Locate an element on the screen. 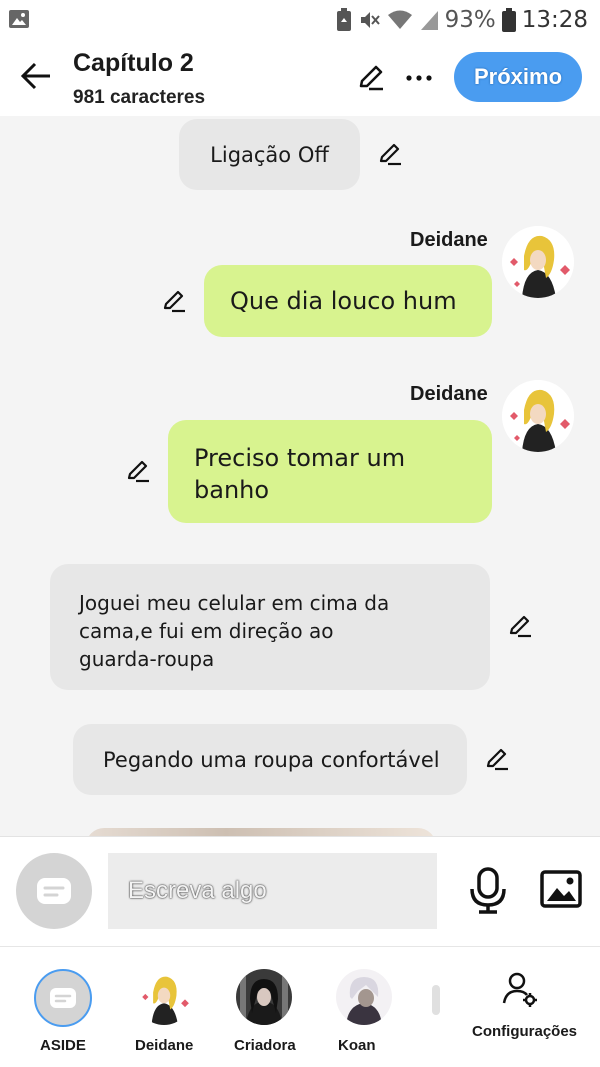 This screenshot has height=1067, width=600. nav-settings: Configurações is located at coordinates (521, 1008).